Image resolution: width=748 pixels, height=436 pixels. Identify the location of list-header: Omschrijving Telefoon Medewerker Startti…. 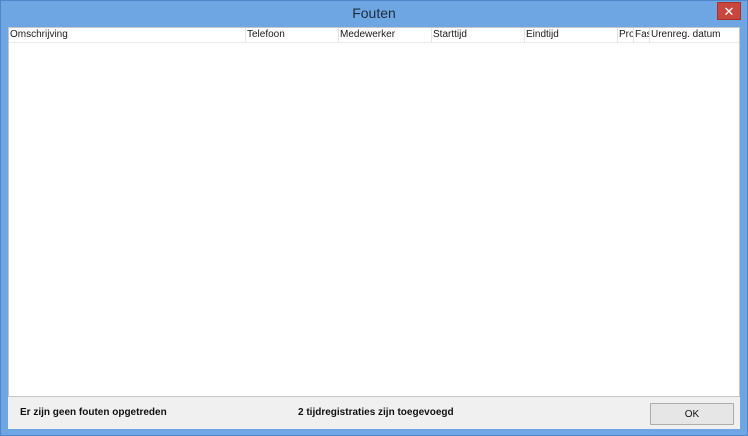
(374, 35).